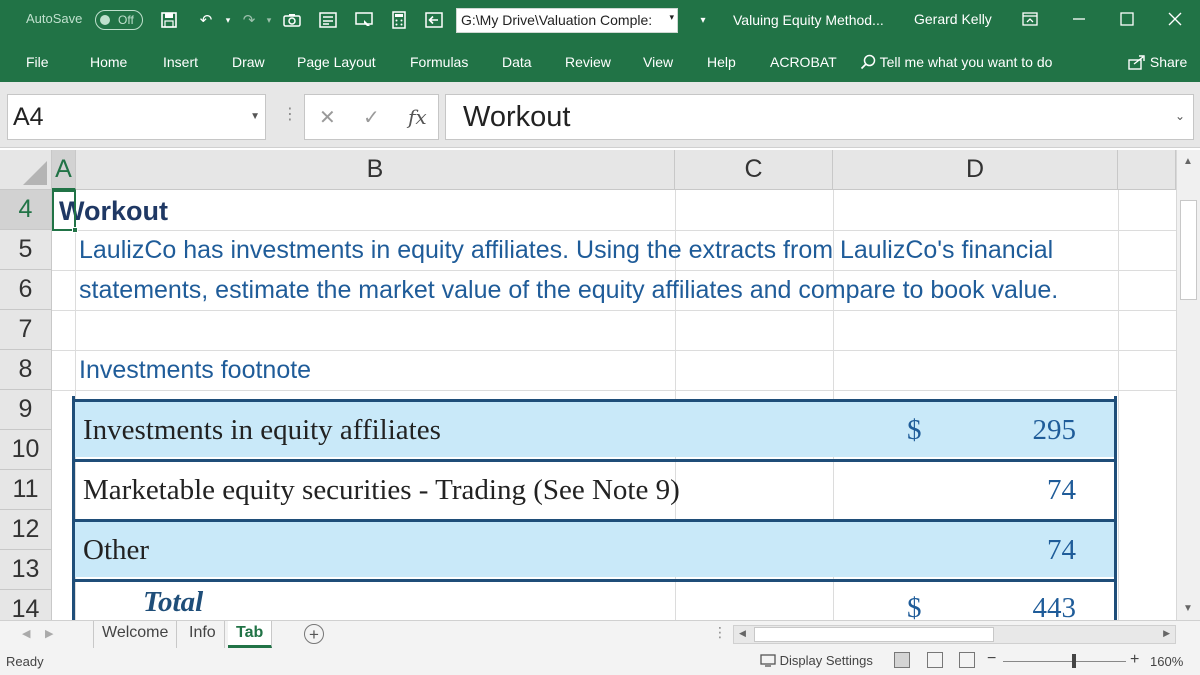 This screenshot has width=1200, height=675. I want to click on toggle-knob, so click(105, 20).